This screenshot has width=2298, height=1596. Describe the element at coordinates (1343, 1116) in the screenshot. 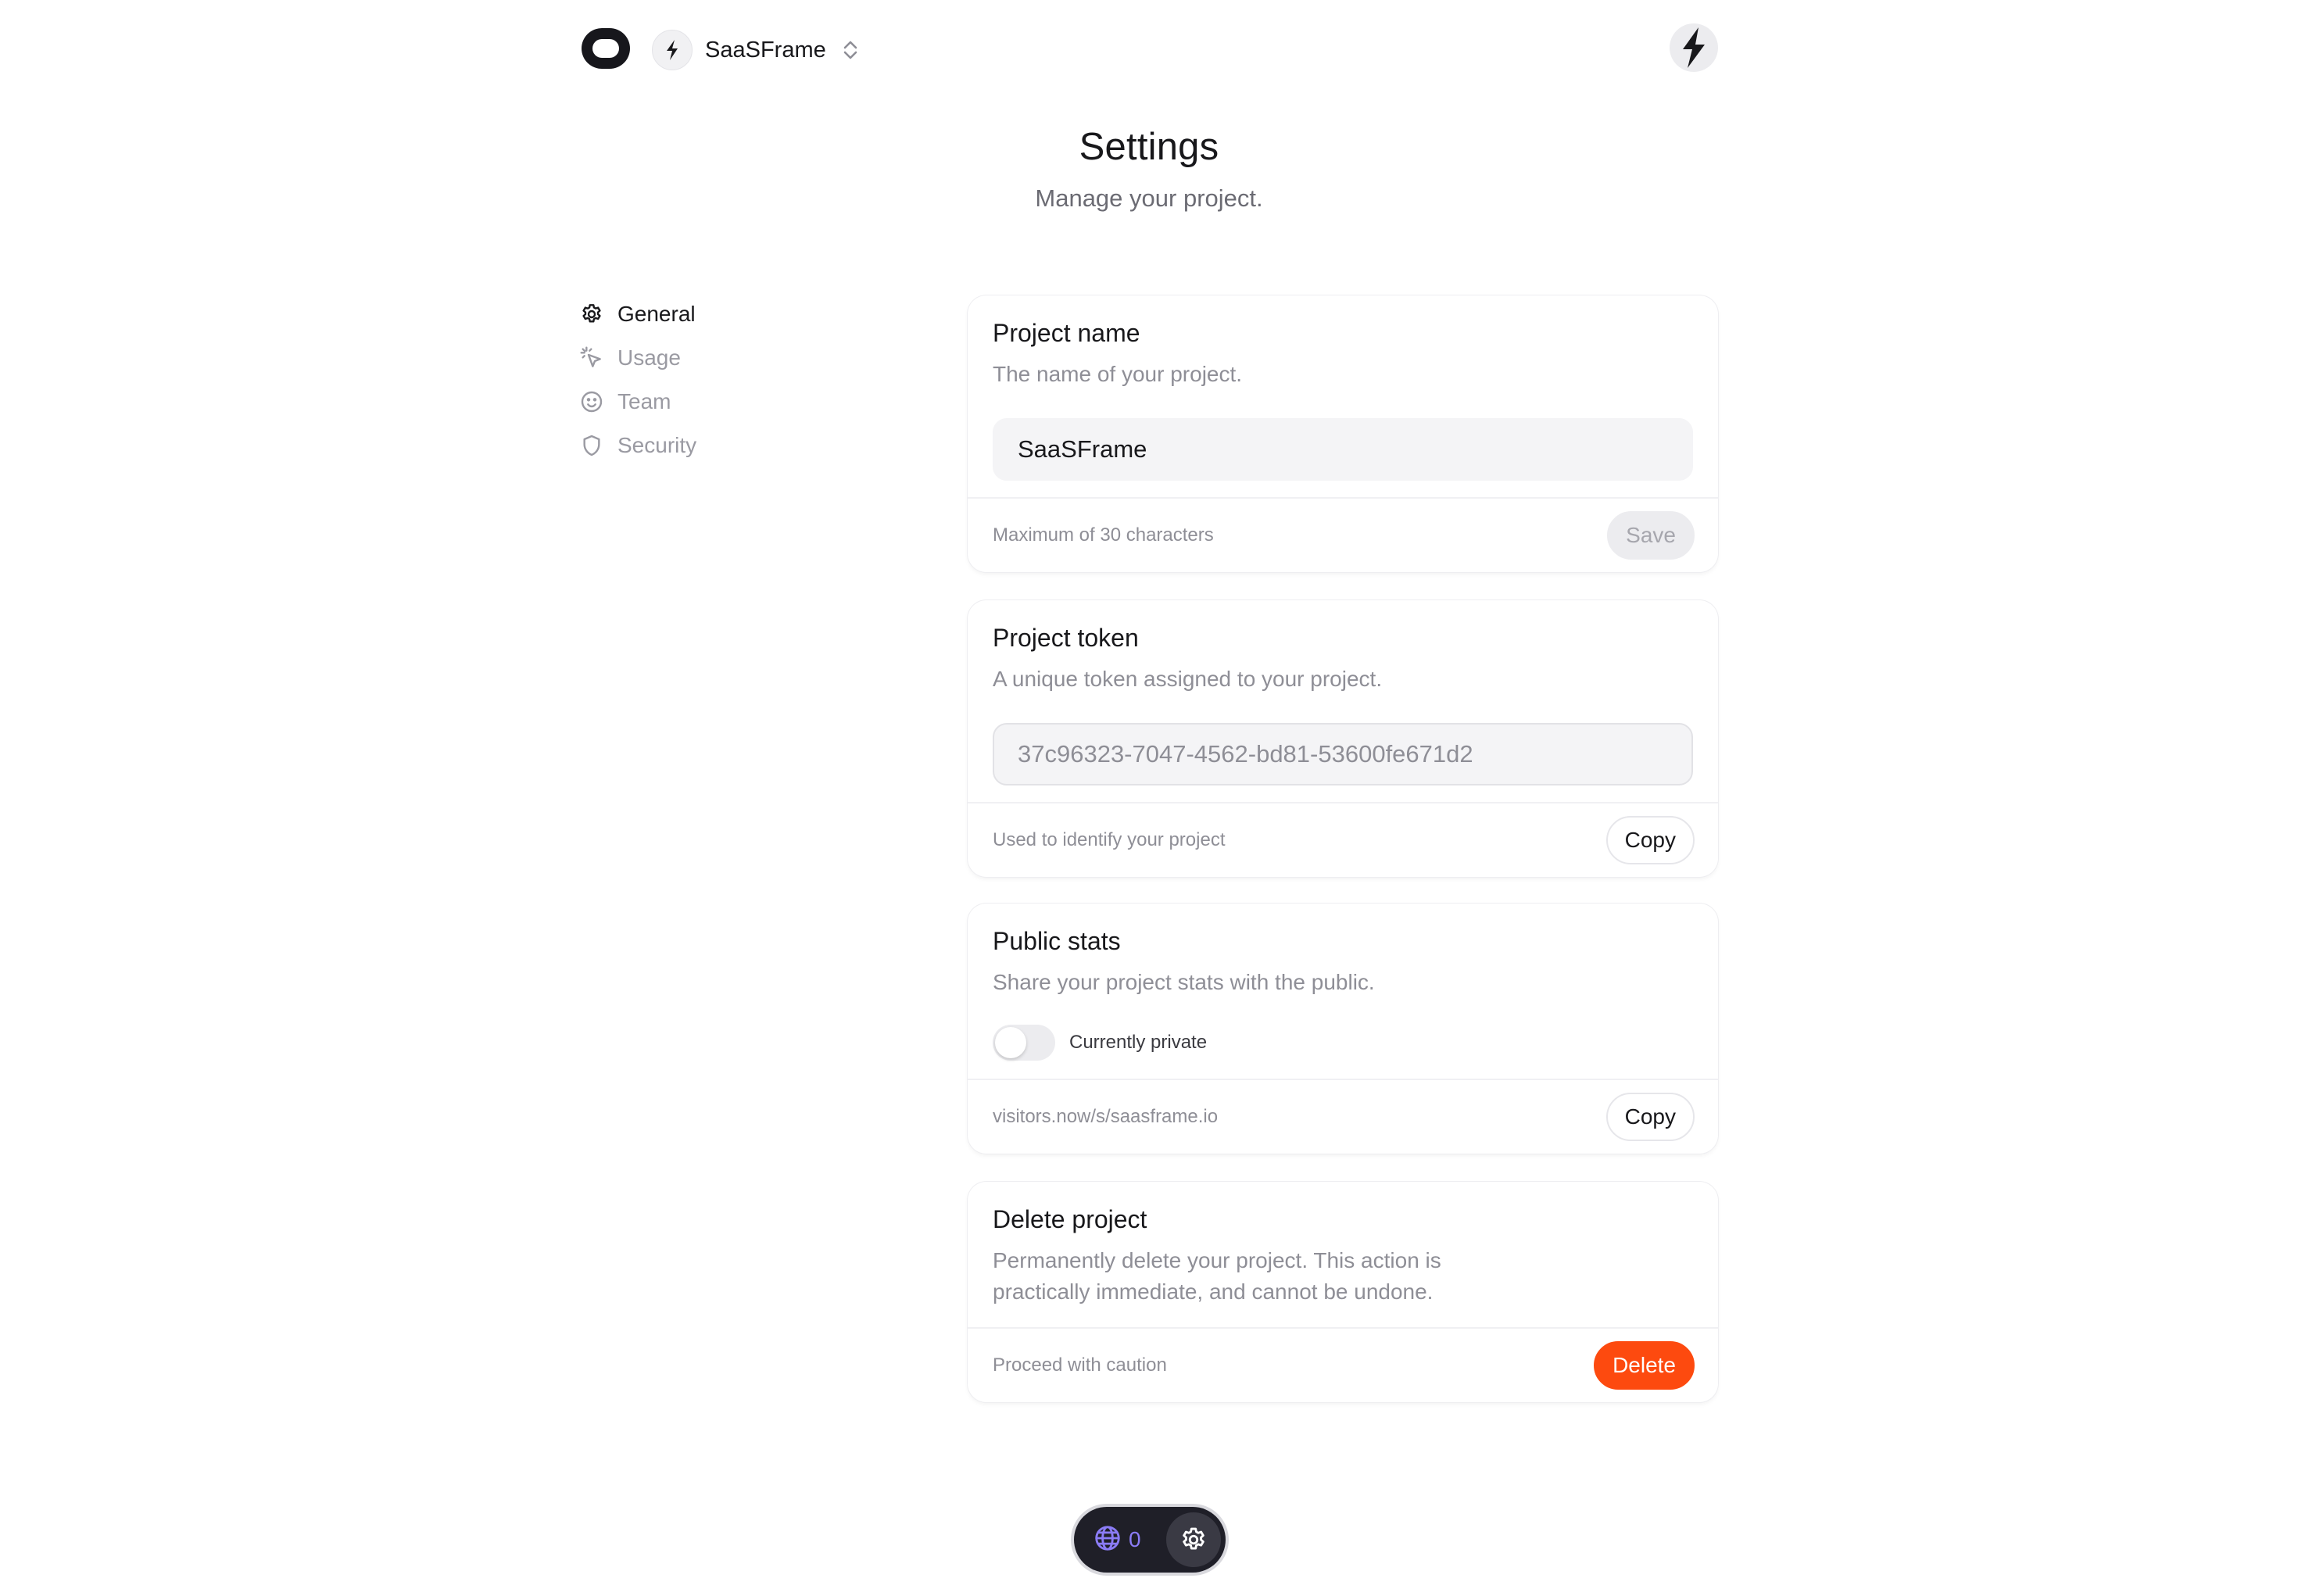

I see `card-footer: visitors.now/s/saasframe.io Copy` at that location.